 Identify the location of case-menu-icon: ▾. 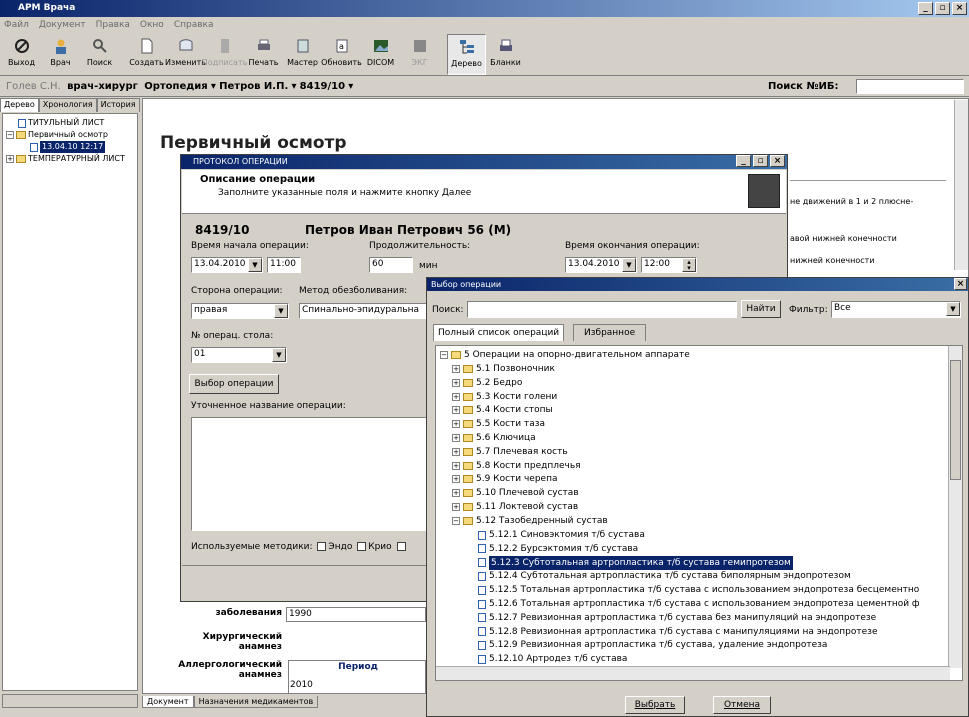
(350, 86).